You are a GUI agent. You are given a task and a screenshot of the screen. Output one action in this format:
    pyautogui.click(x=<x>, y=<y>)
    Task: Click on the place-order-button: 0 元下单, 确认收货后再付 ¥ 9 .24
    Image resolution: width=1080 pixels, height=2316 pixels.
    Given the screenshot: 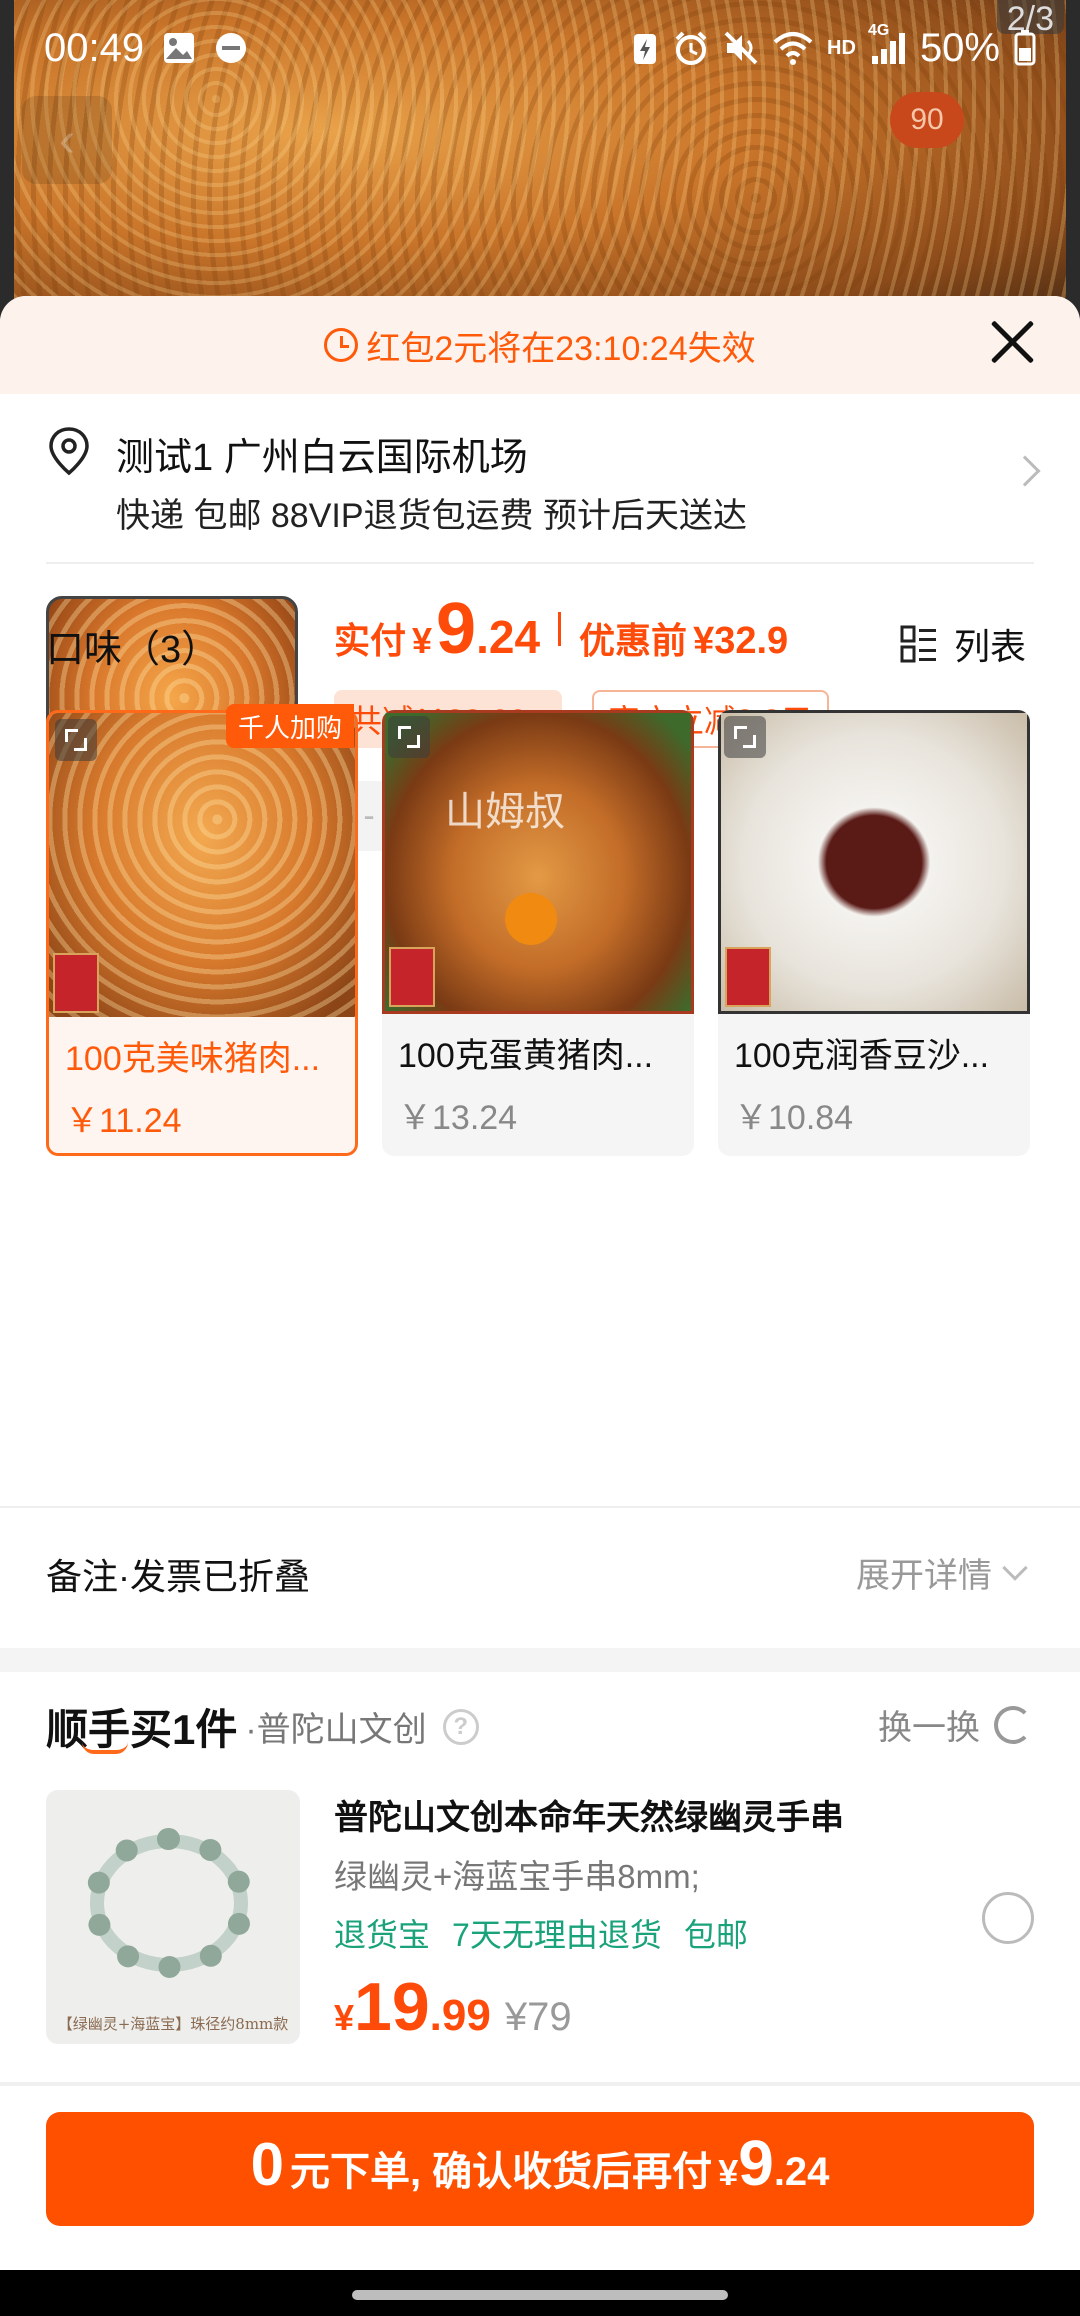 What is the action you would take?
    pyautogui.click(x=540, y=2169)
    